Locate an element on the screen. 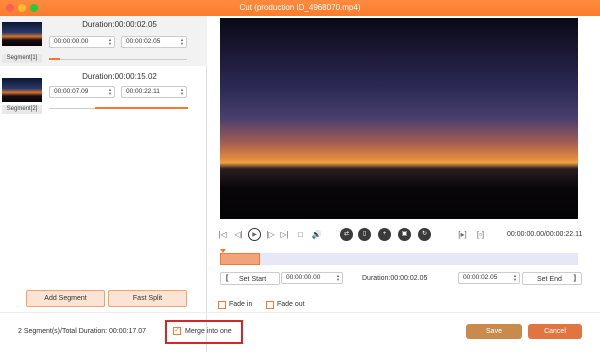  time-display: 00:00:00.00/00:00:22.11 is located at coordinates (545, 234).